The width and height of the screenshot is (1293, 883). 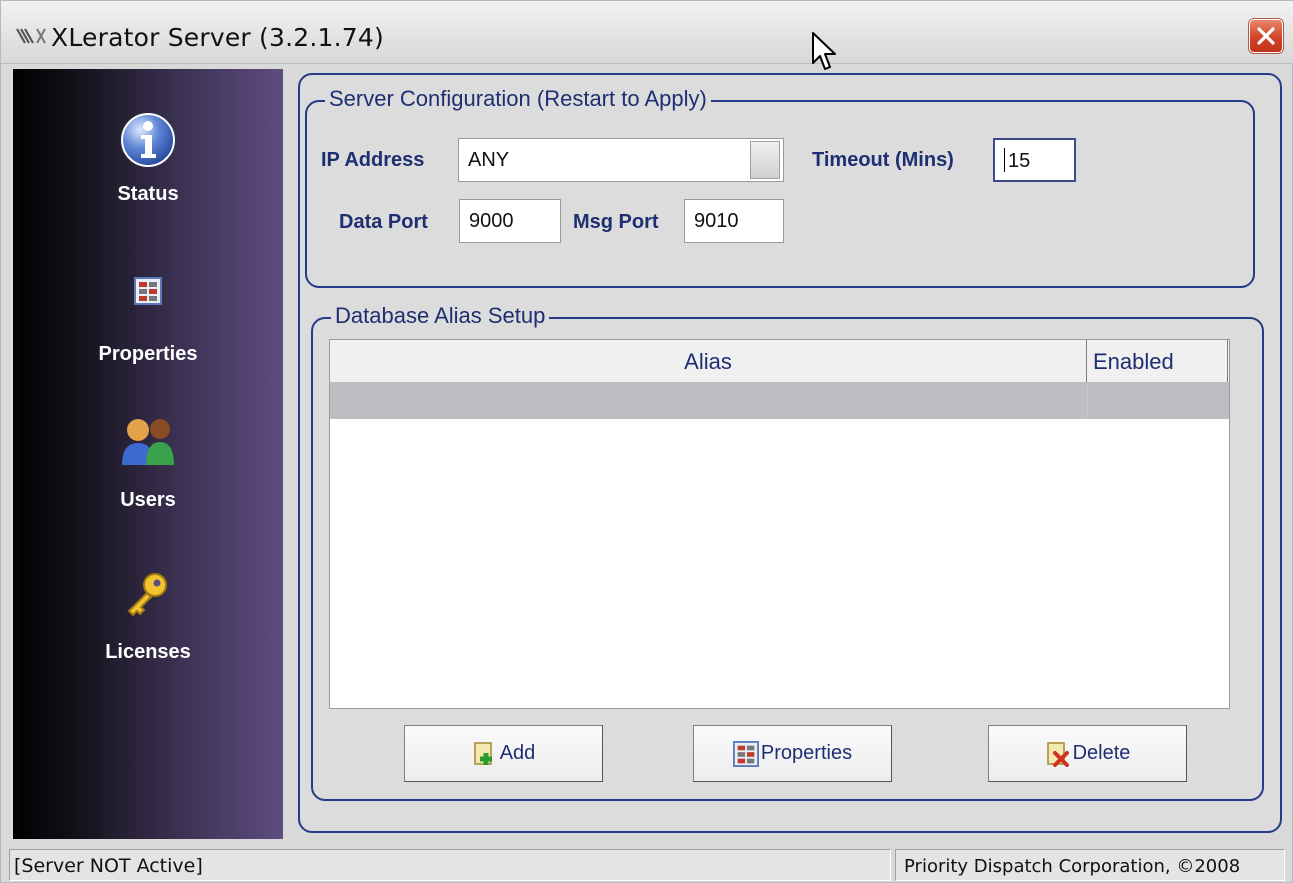 I want to click on sidebar-item-status: Status, so click(x=148, y=158).